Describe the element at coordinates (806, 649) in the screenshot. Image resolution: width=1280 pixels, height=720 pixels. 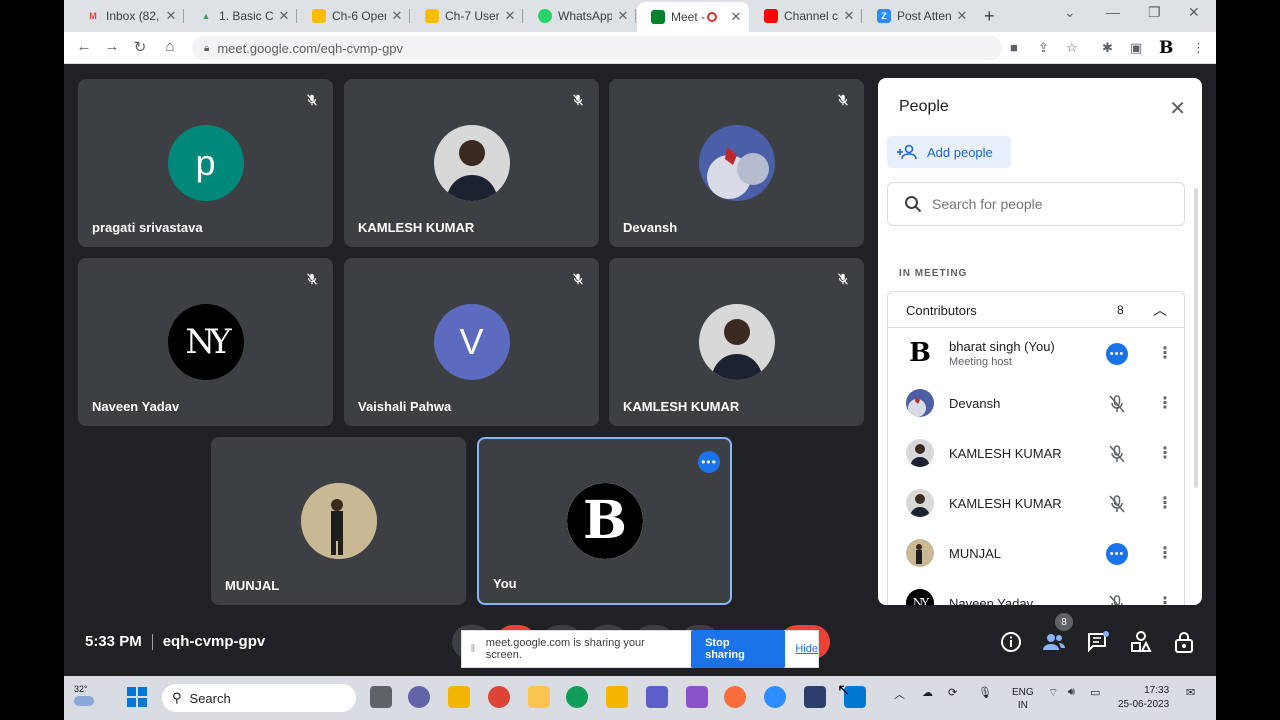
I see `hide-link: Hide` at that location.